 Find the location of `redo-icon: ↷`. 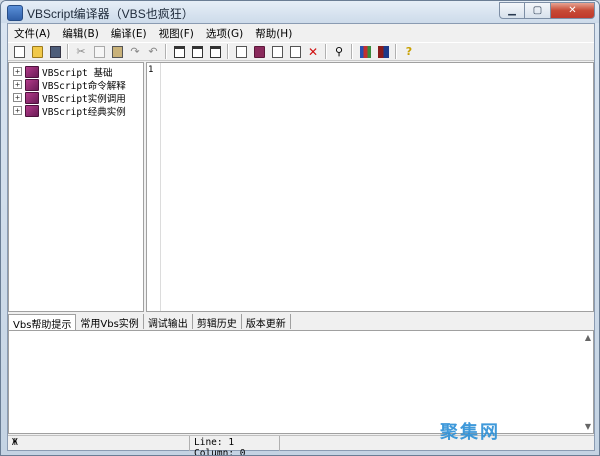

redo-icon: ↷ is located at coordinates (135, 51).